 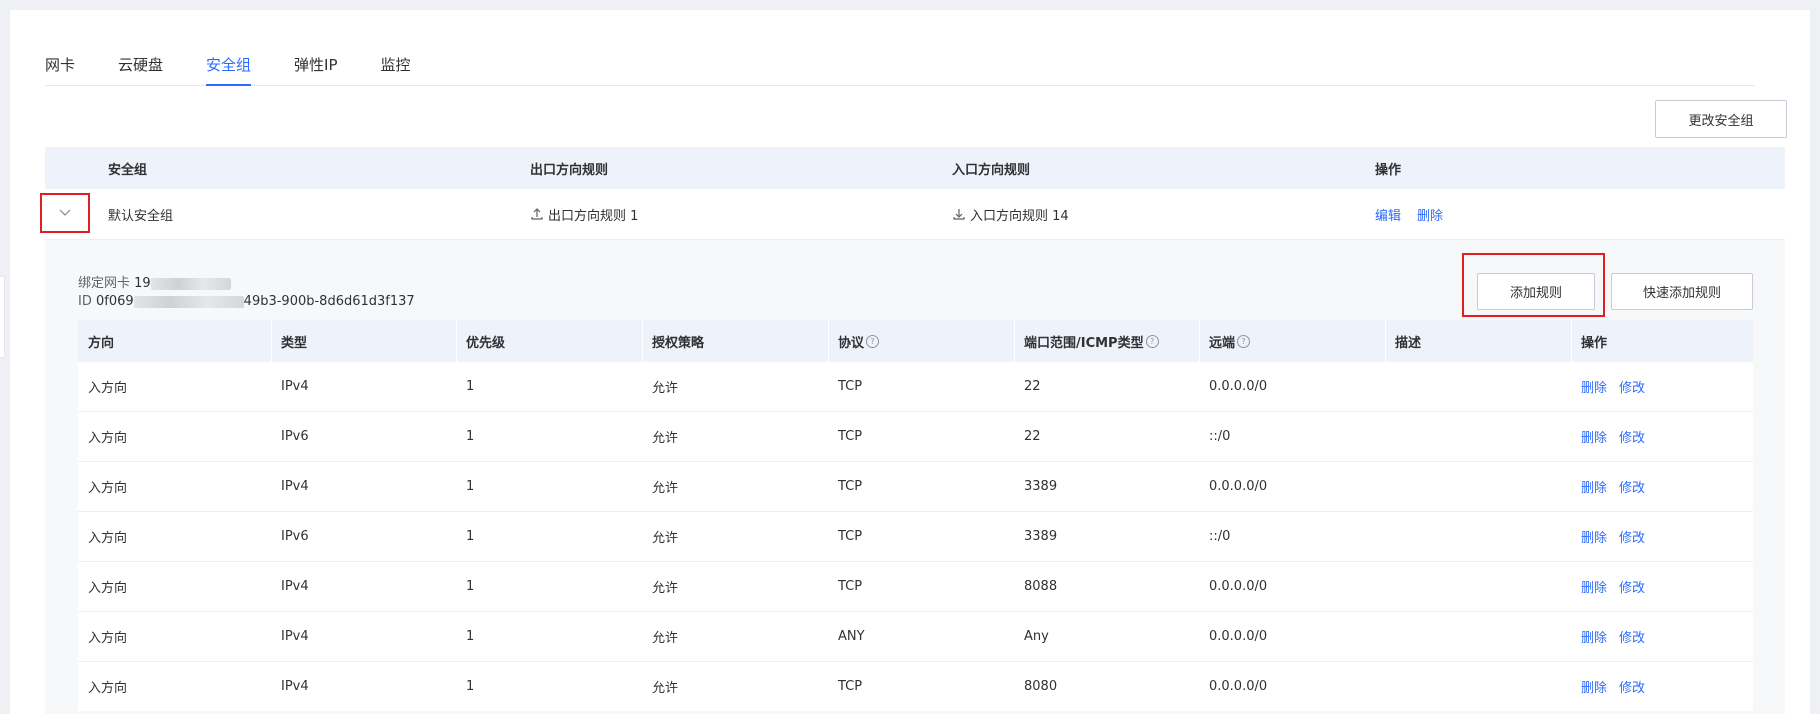 I want to click on security-group-actions: 编辑 删除, so click(x=1409, y=214).